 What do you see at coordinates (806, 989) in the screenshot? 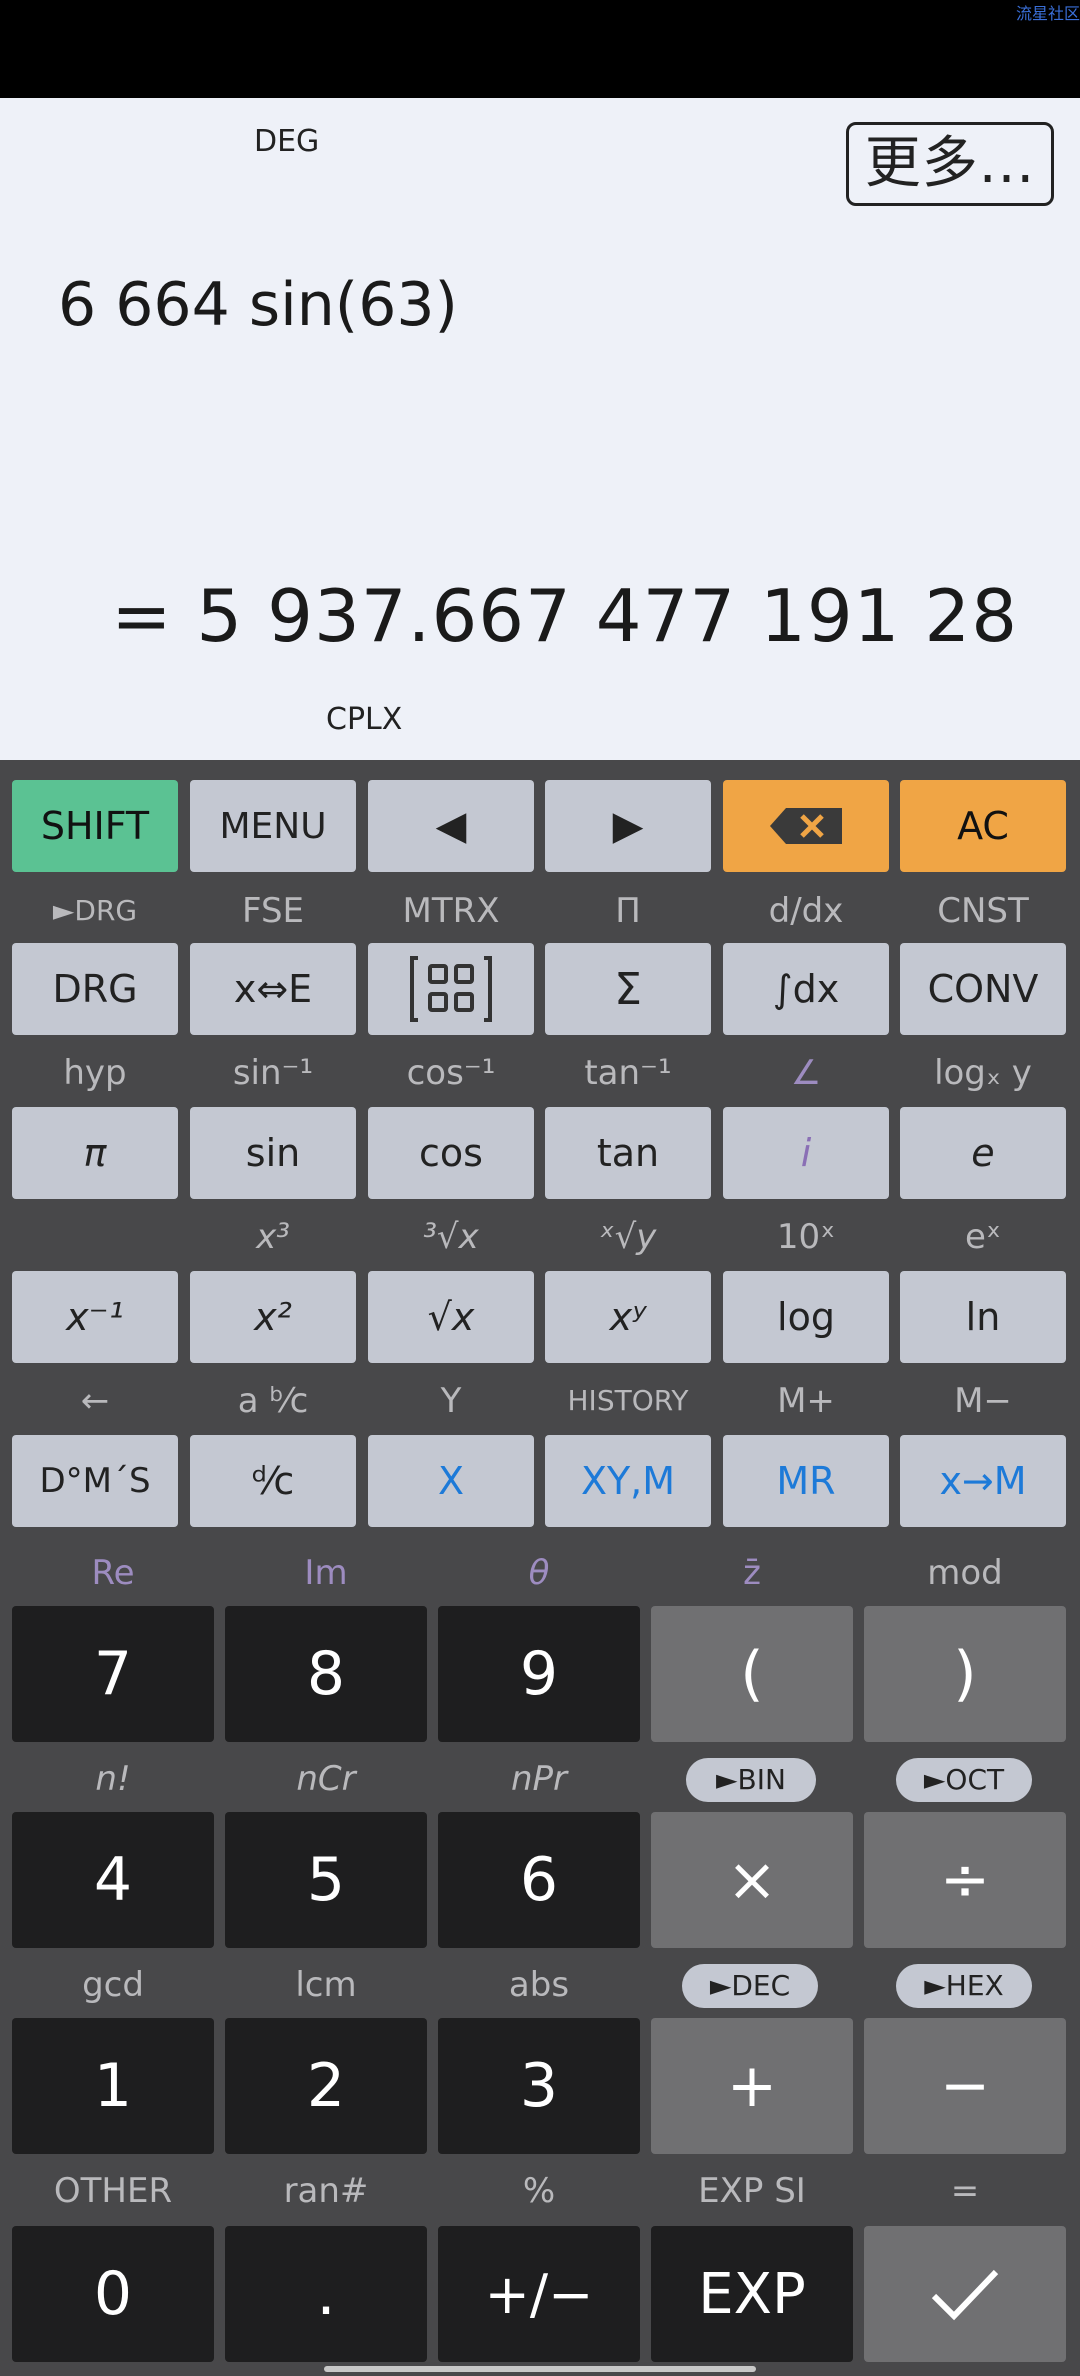
I see `integral-button: ∫dx` at bounding box center [806, 989].